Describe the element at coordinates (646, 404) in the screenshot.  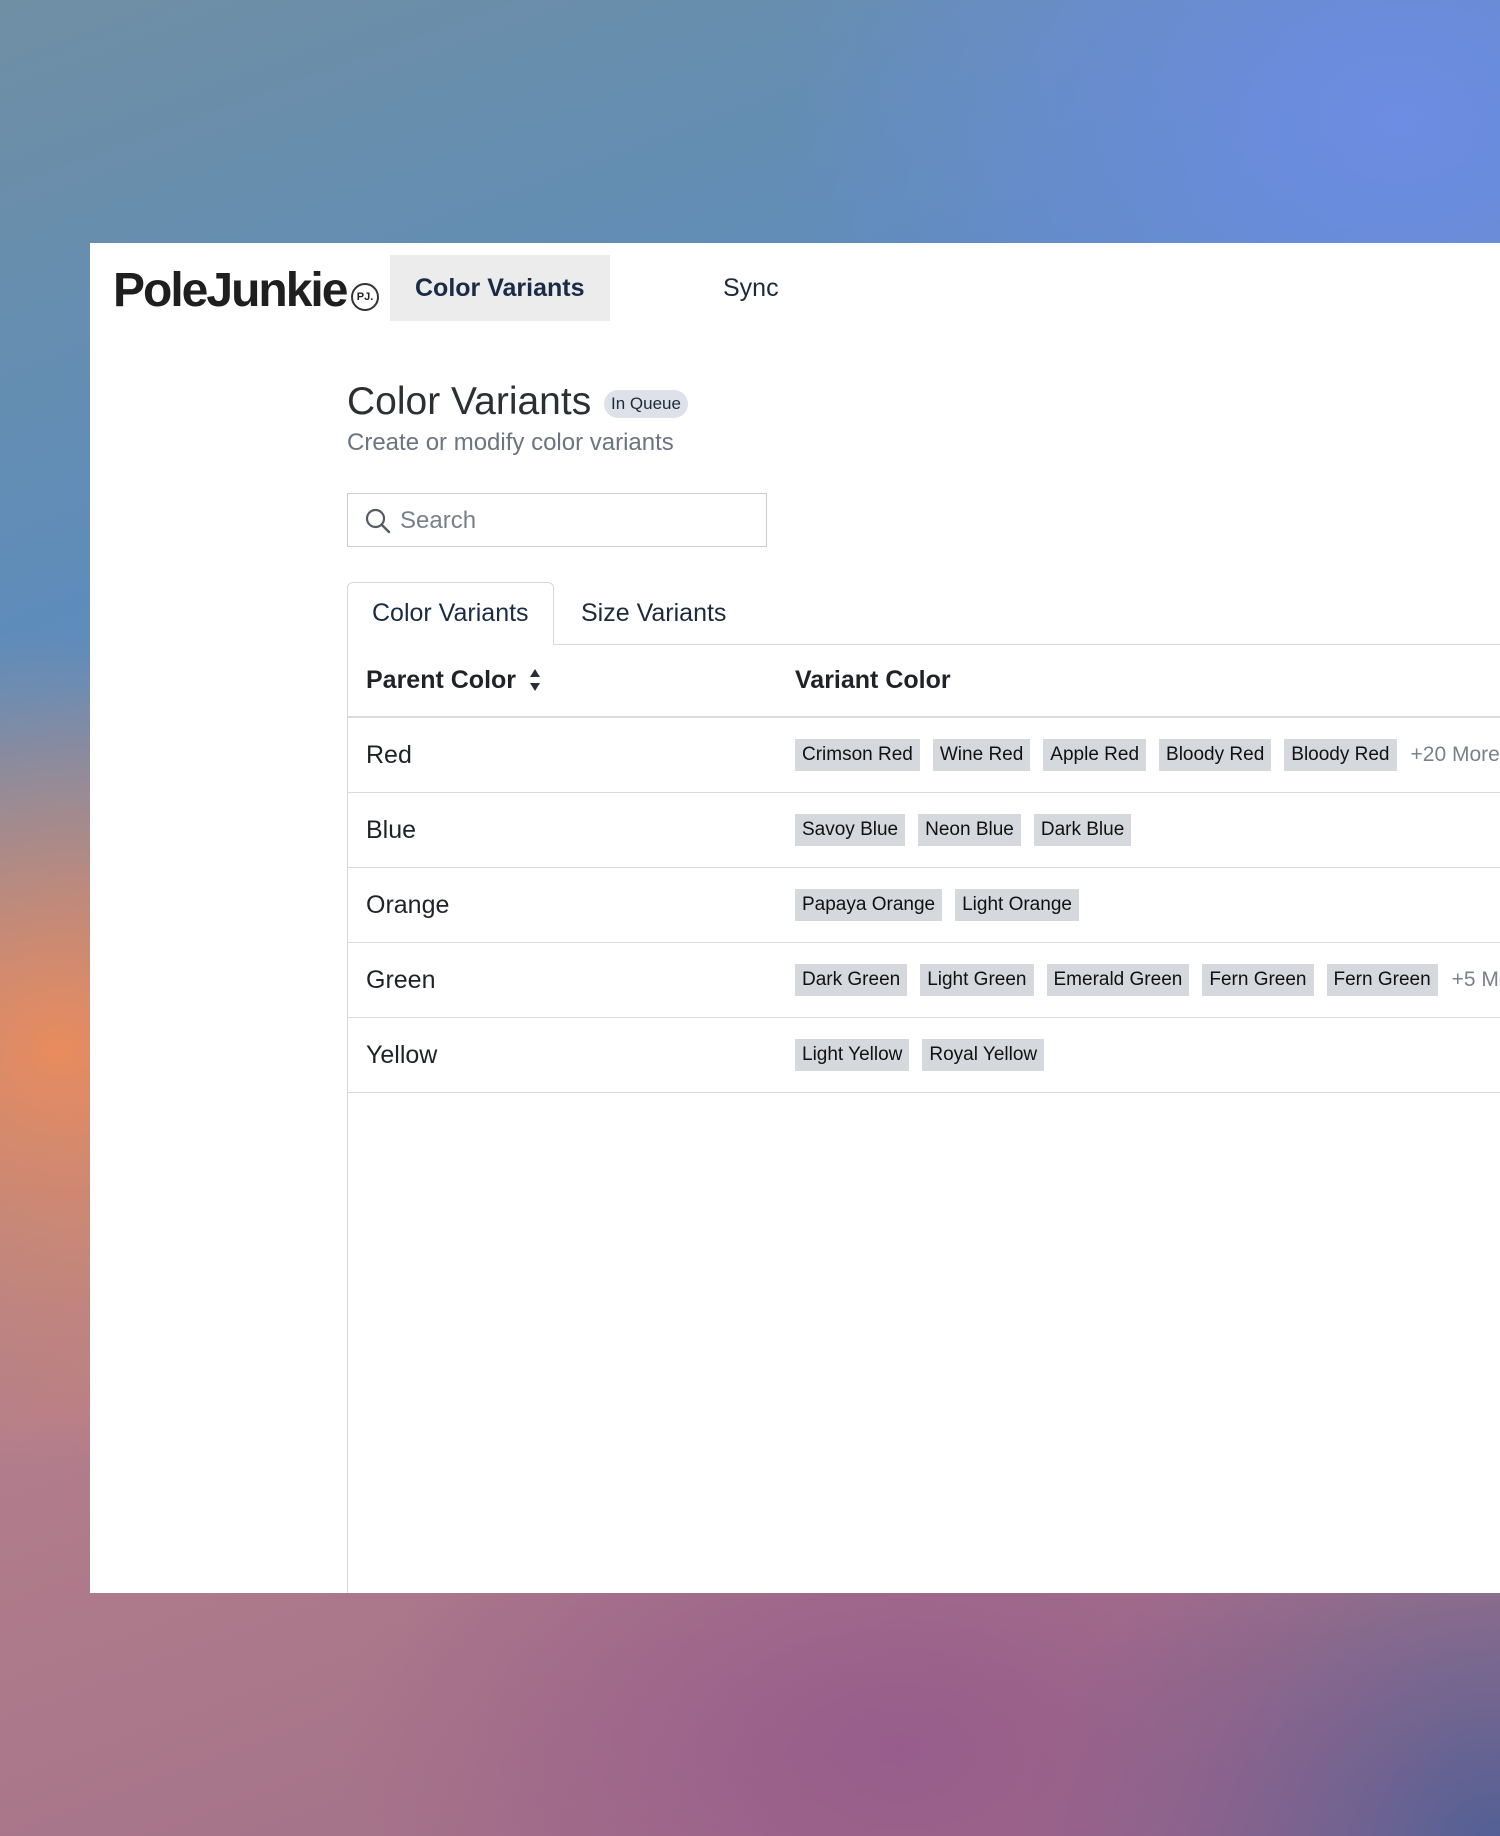
I see `status-badge: In Queue` at that location.